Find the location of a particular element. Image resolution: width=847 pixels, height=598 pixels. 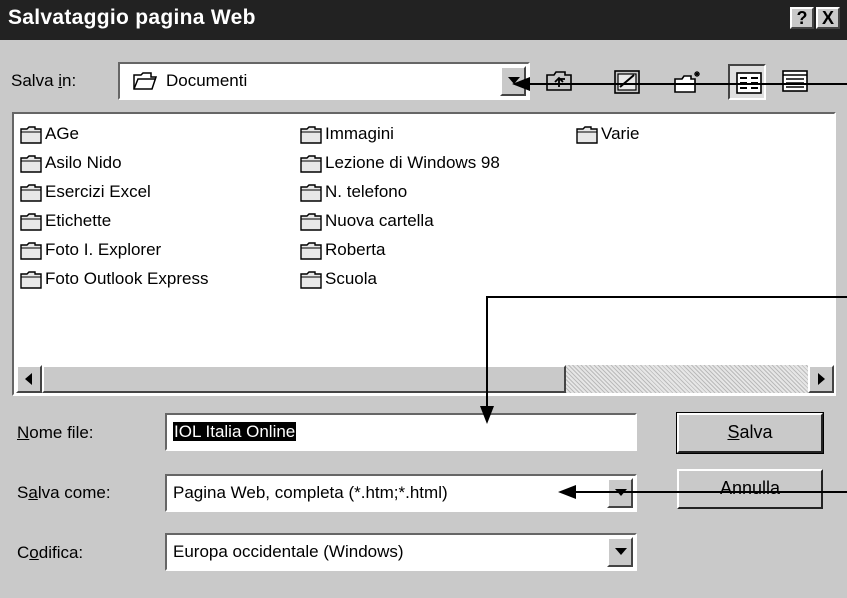

save-as-combo: Pagina Web, completa (*.htm;*.html) is located at coordinates (401, 493).